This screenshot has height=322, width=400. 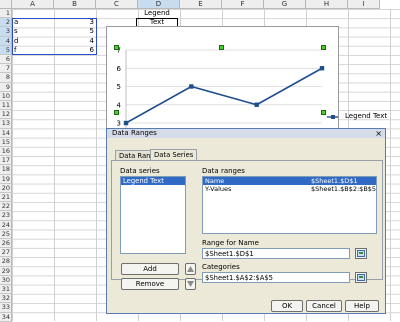 What do you see at coordinates (6, 50) in the screenshot?
I see `row-header-5: 5` at bounding box center [6, 50].